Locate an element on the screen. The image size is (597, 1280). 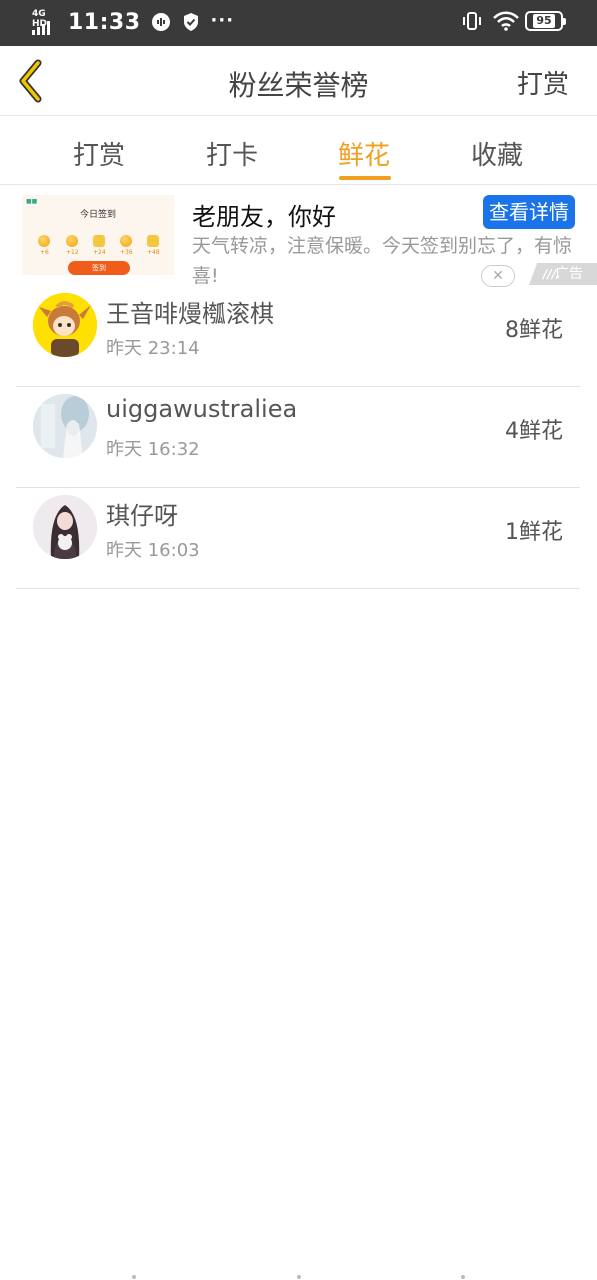
fan-time: 昨天 16:32 is located at coordinates (153, 449).